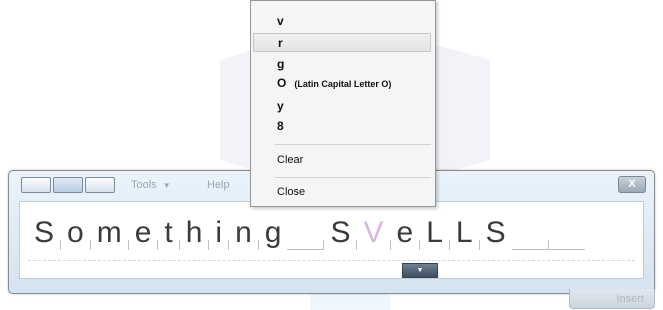  What do you see at coordinates (373, 236) in the screenshot?
I see `letter-cell-selected: V` at bounding box center [373, 236].